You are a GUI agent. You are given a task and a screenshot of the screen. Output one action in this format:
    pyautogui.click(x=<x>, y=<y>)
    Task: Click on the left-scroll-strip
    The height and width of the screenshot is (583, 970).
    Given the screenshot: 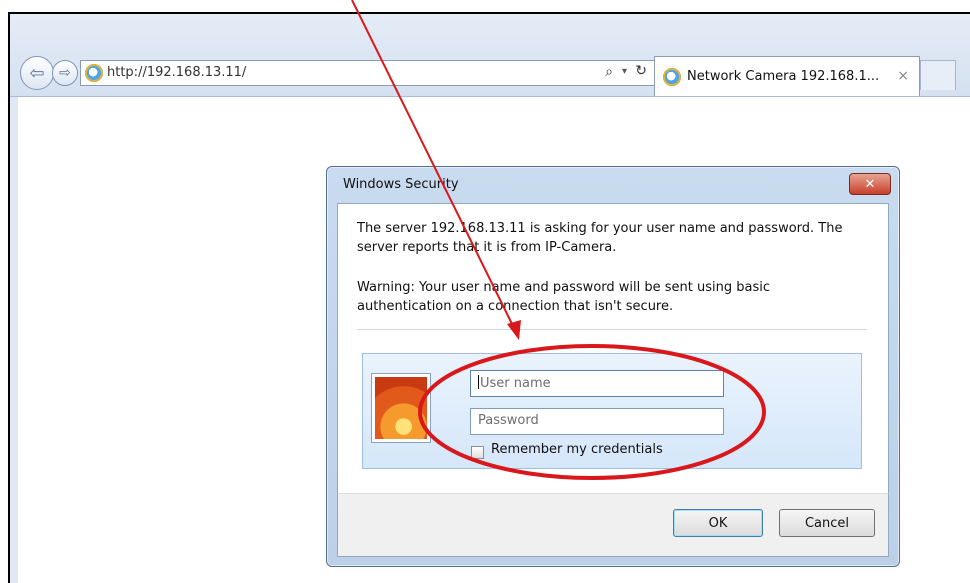 What is the action you would take?
    pyautogui.click(x=14, y=340)
    